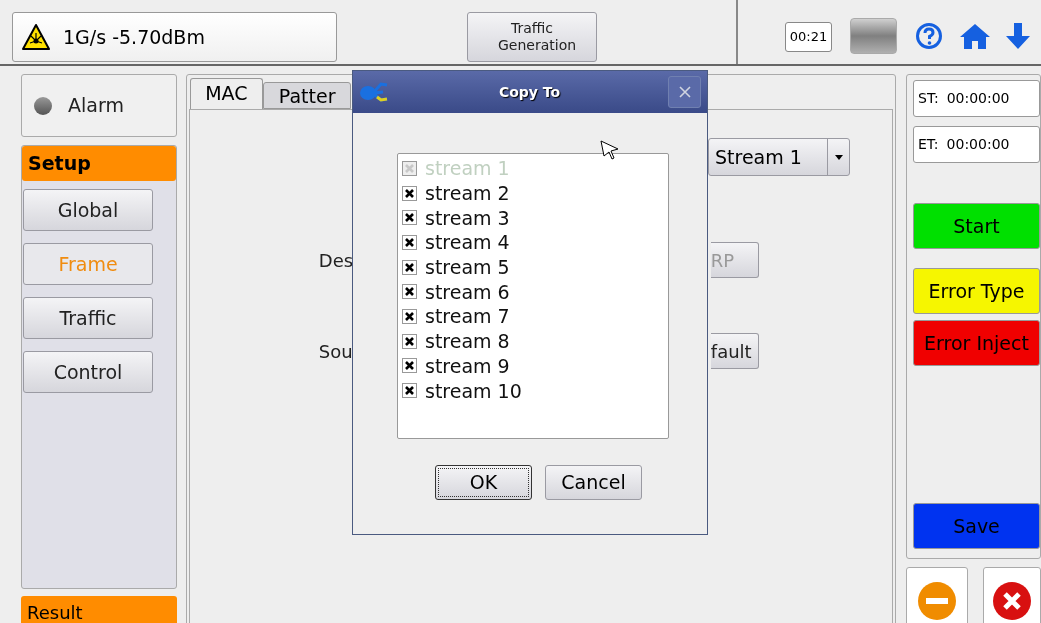 This screenshot has height=623, width=1041. I want to click on down-arrow-icon, so click(1018, 36).